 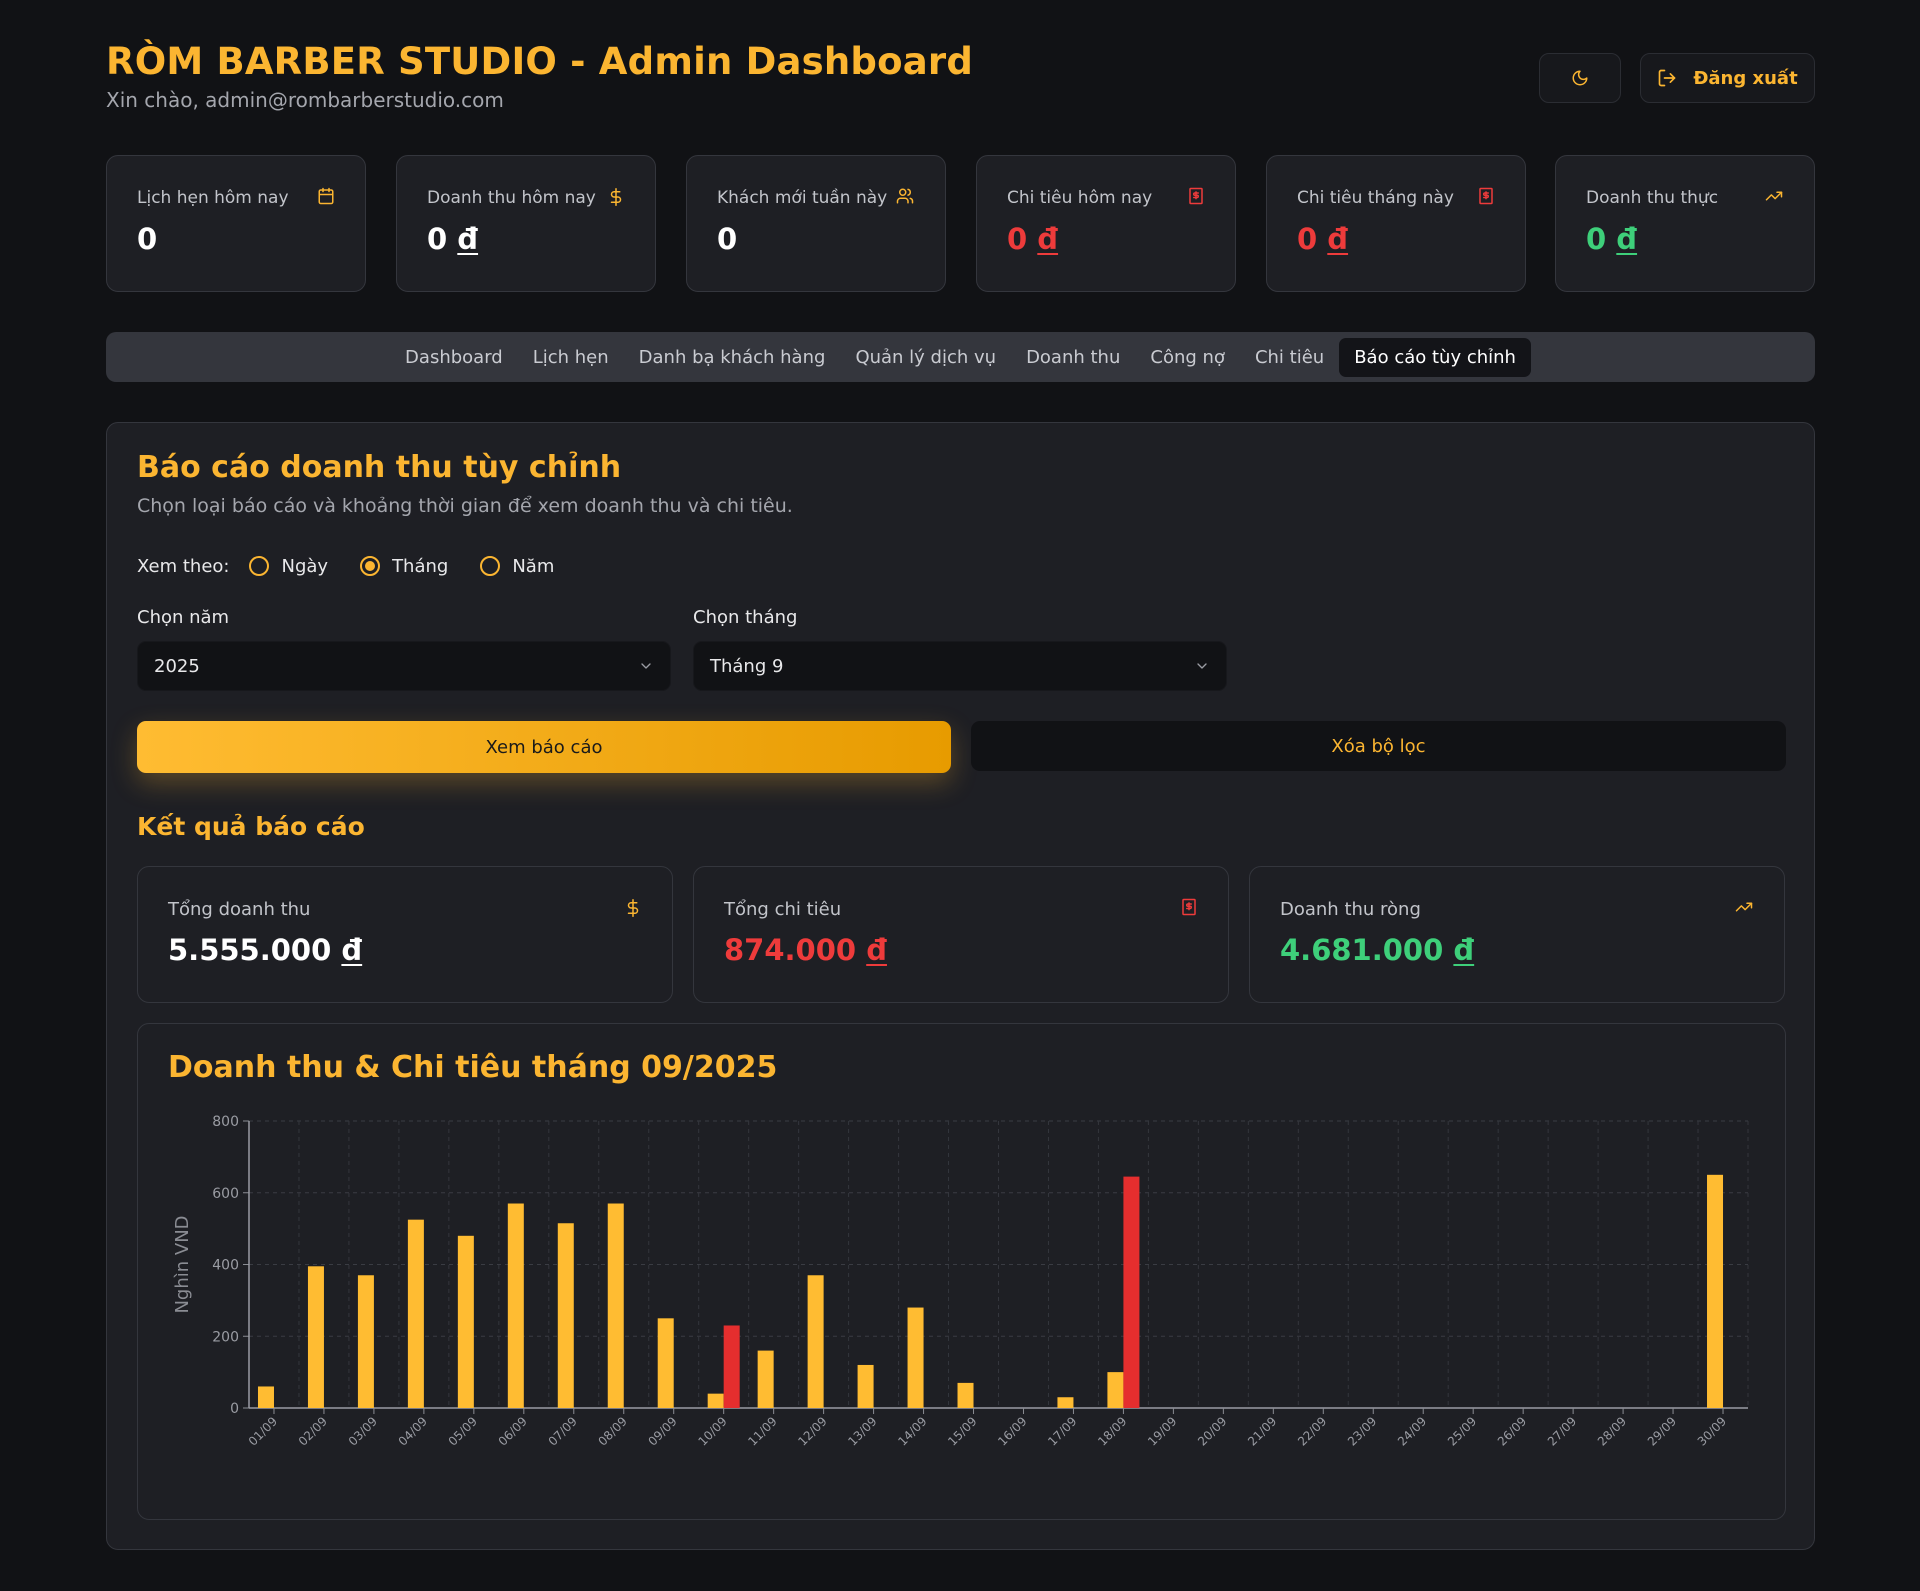 What do you see at coordinates (263, 1431) in the screenshot?
I see `x-tick-label: 01/09` at bounding box center [263, 1431].